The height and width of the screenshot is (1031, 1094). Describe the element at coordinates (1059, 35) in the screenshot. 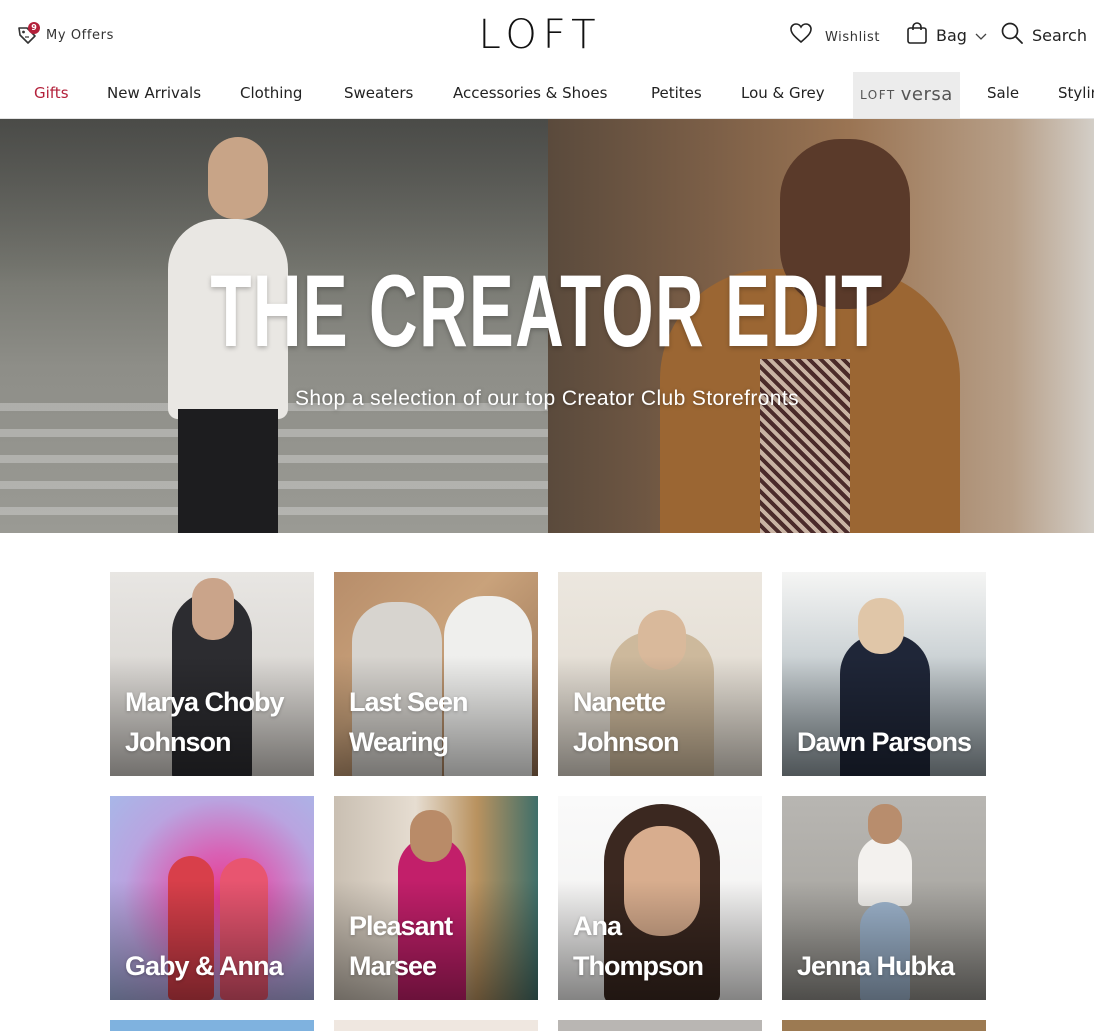

I see `search-label: Search` at that location.